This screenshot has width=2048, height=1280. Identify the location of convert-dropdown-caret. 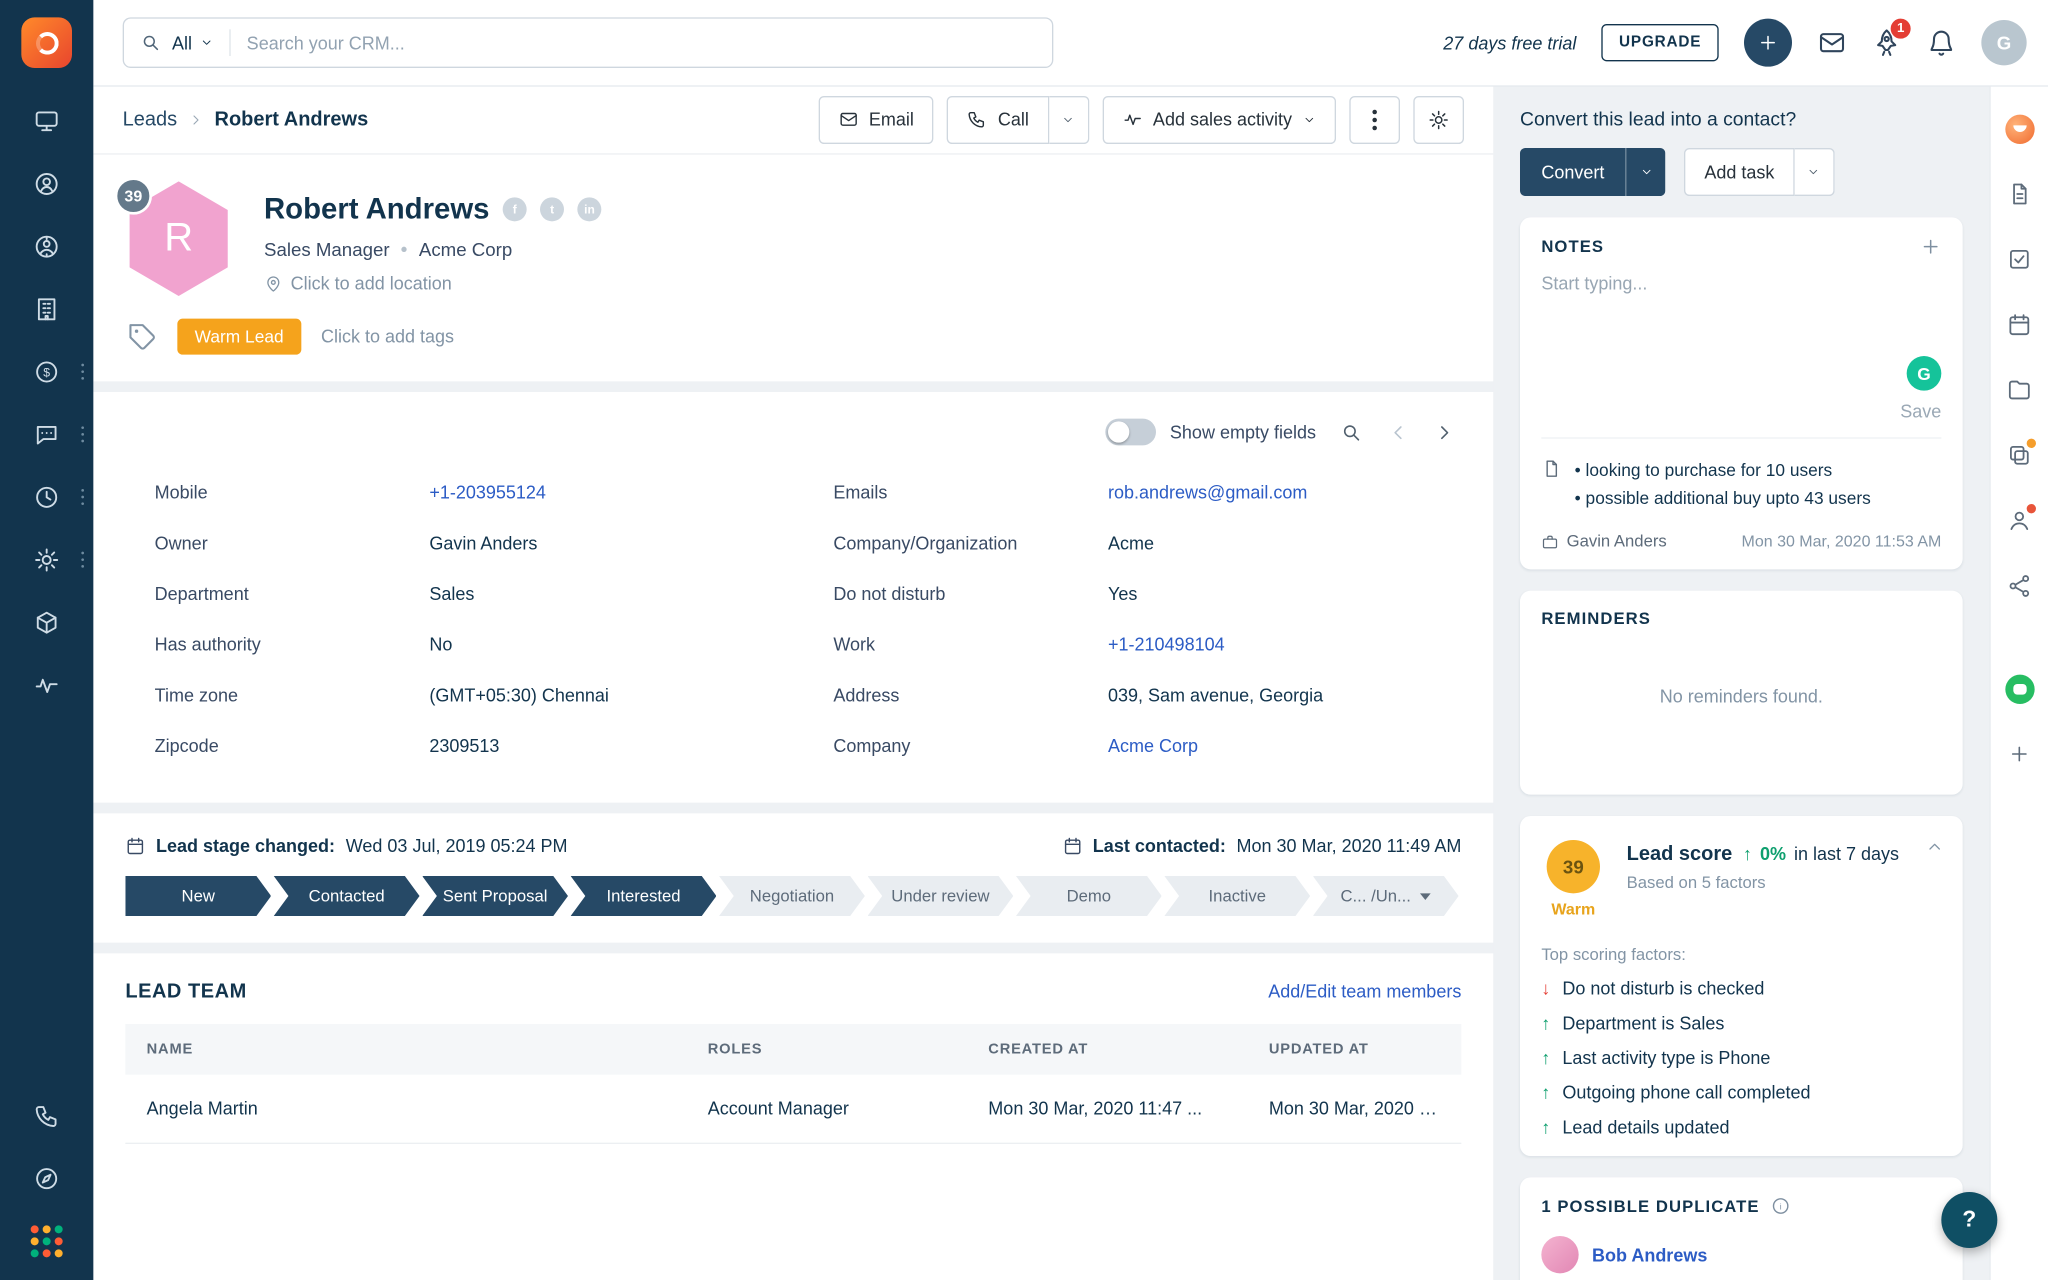
(1645, 171).